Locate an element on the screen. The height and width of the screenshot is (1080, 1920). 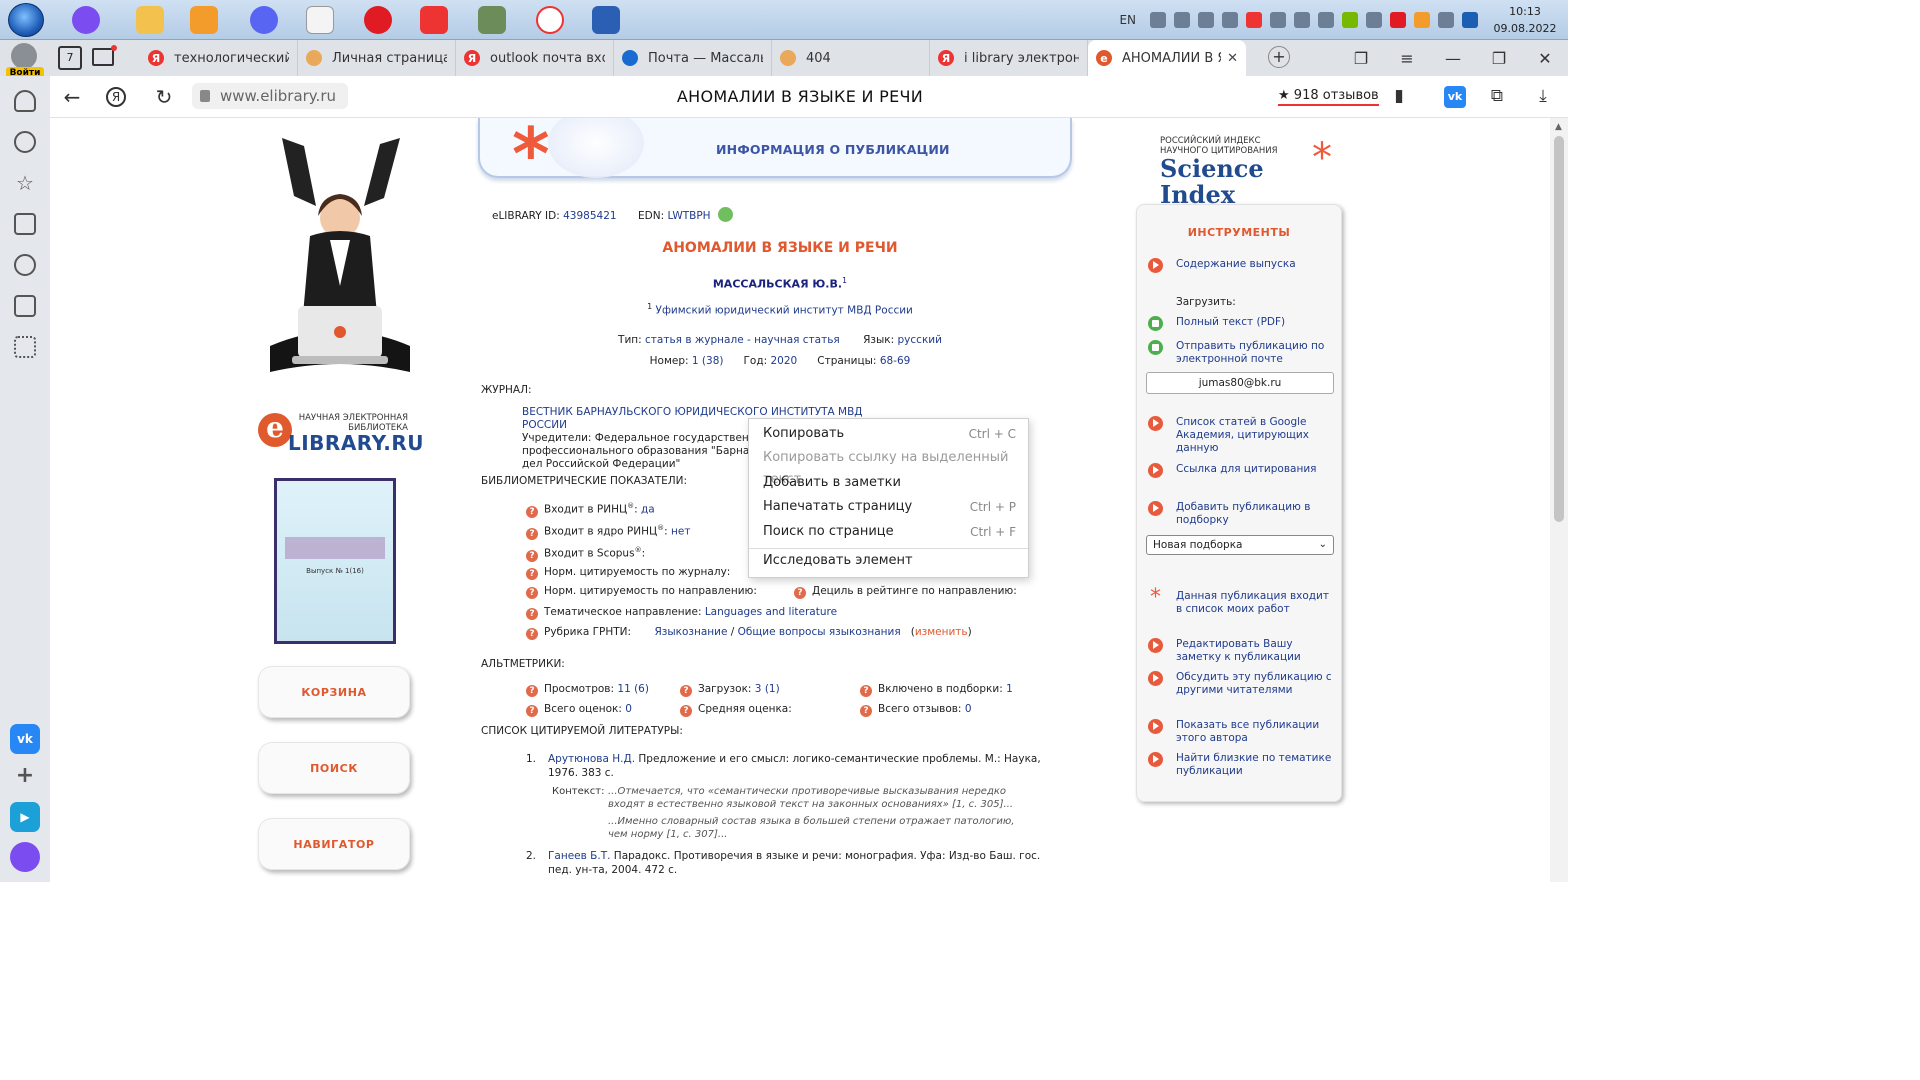
menu-item-add-notes: Добавить в заметки is located at coordinates (889, 483).